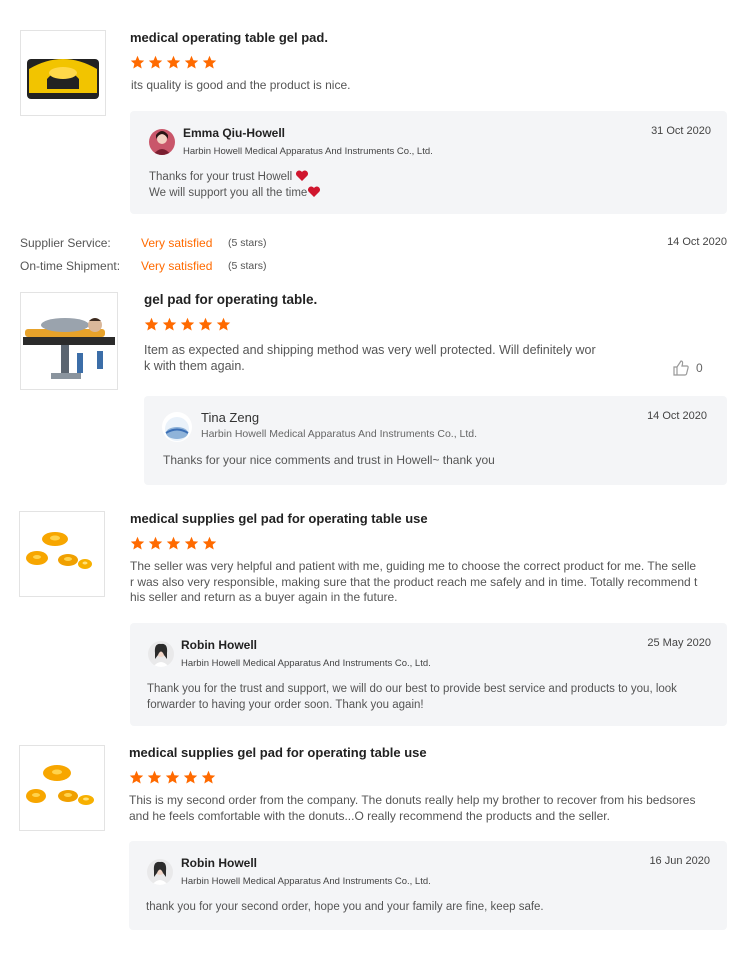  What do you see at coordinates (221, 177) in the screenshot?
I see `reply-text-line: Thanks for your trust Howell` at bounding box center [221, 177].